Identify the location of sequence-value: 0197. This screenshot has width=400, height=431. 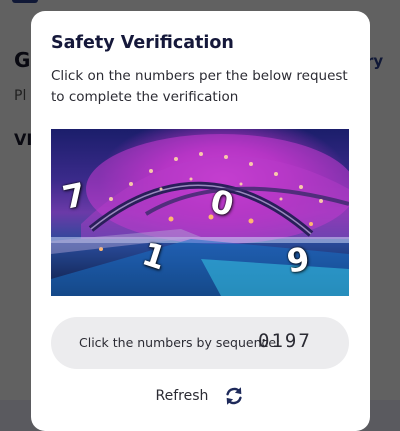
(285, 341).